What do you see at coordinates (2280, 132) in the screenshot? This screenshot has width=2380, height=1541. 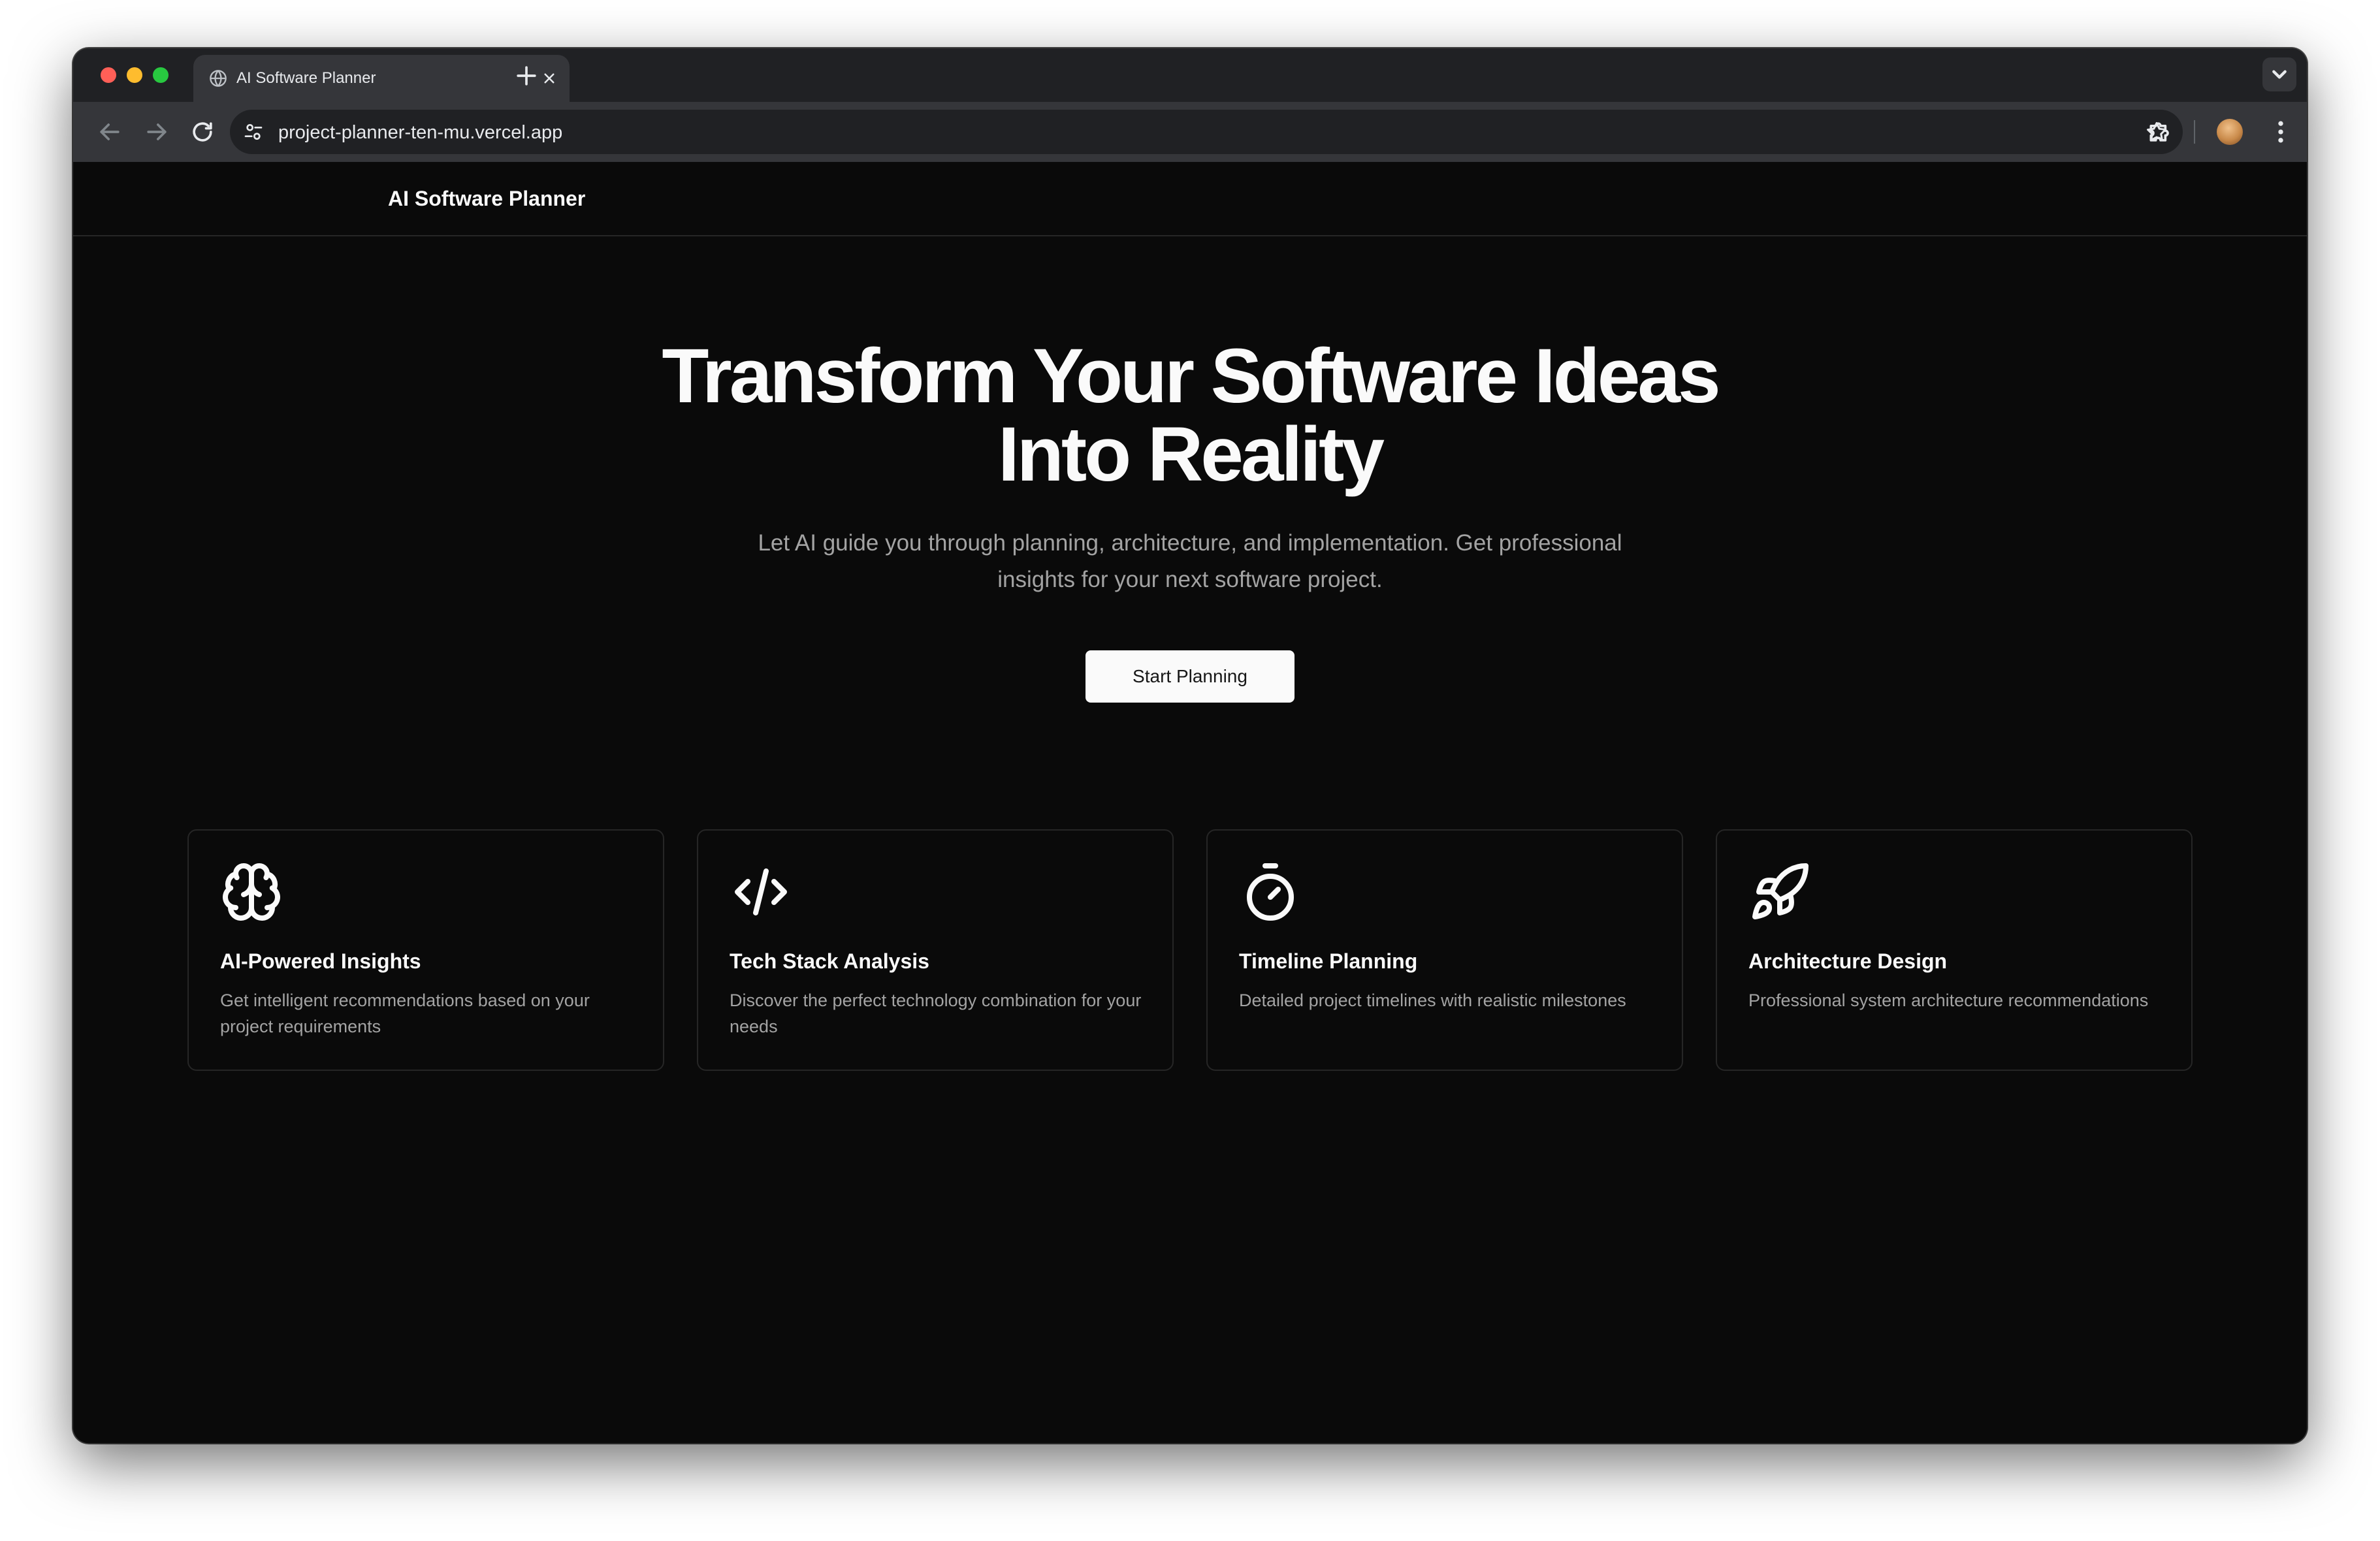 I see `kebab-menu-icon` at bounding box center [2280, 132].